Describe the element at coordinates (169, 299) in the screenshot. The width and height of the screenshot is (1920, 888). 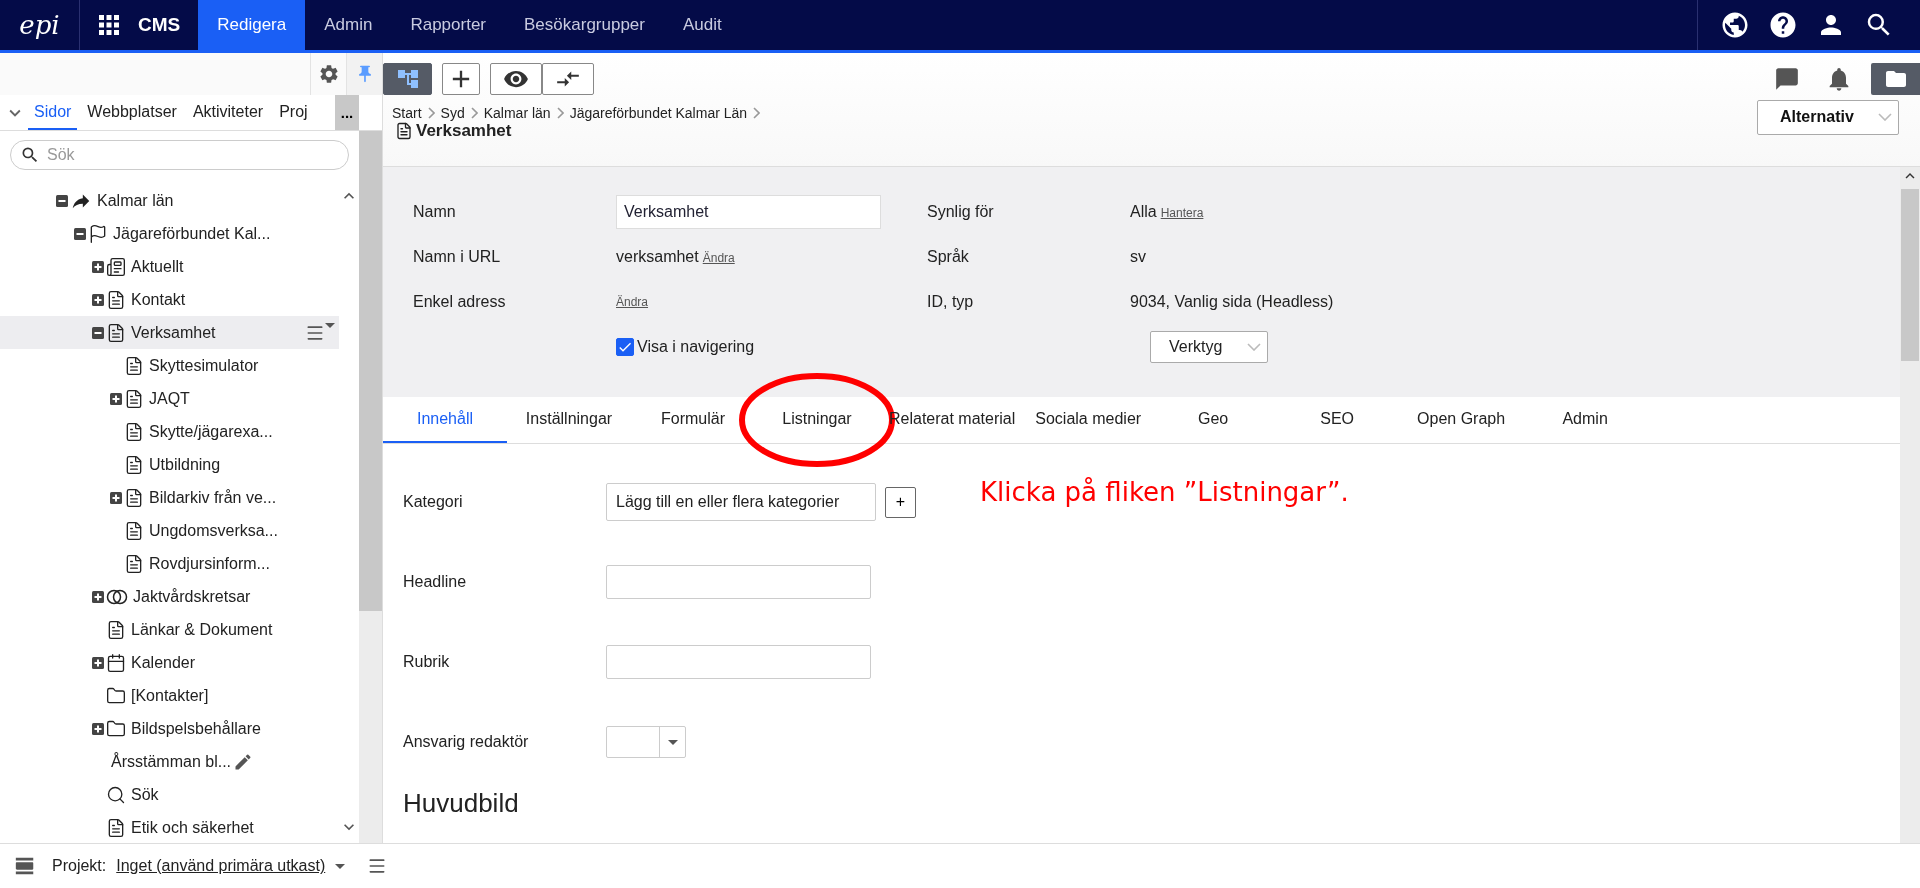
I see `tree-item: Kontakt` at that location.